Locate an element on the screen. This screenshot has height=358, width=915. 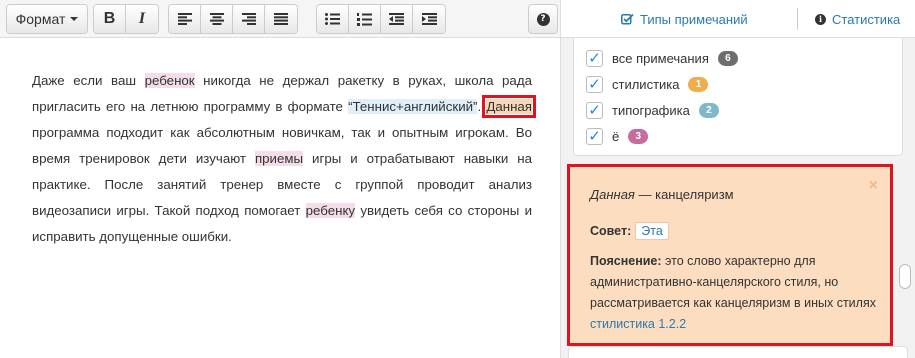
filter-all-notes: ✓ все примечания 6 is located at coordinates (662, 58).